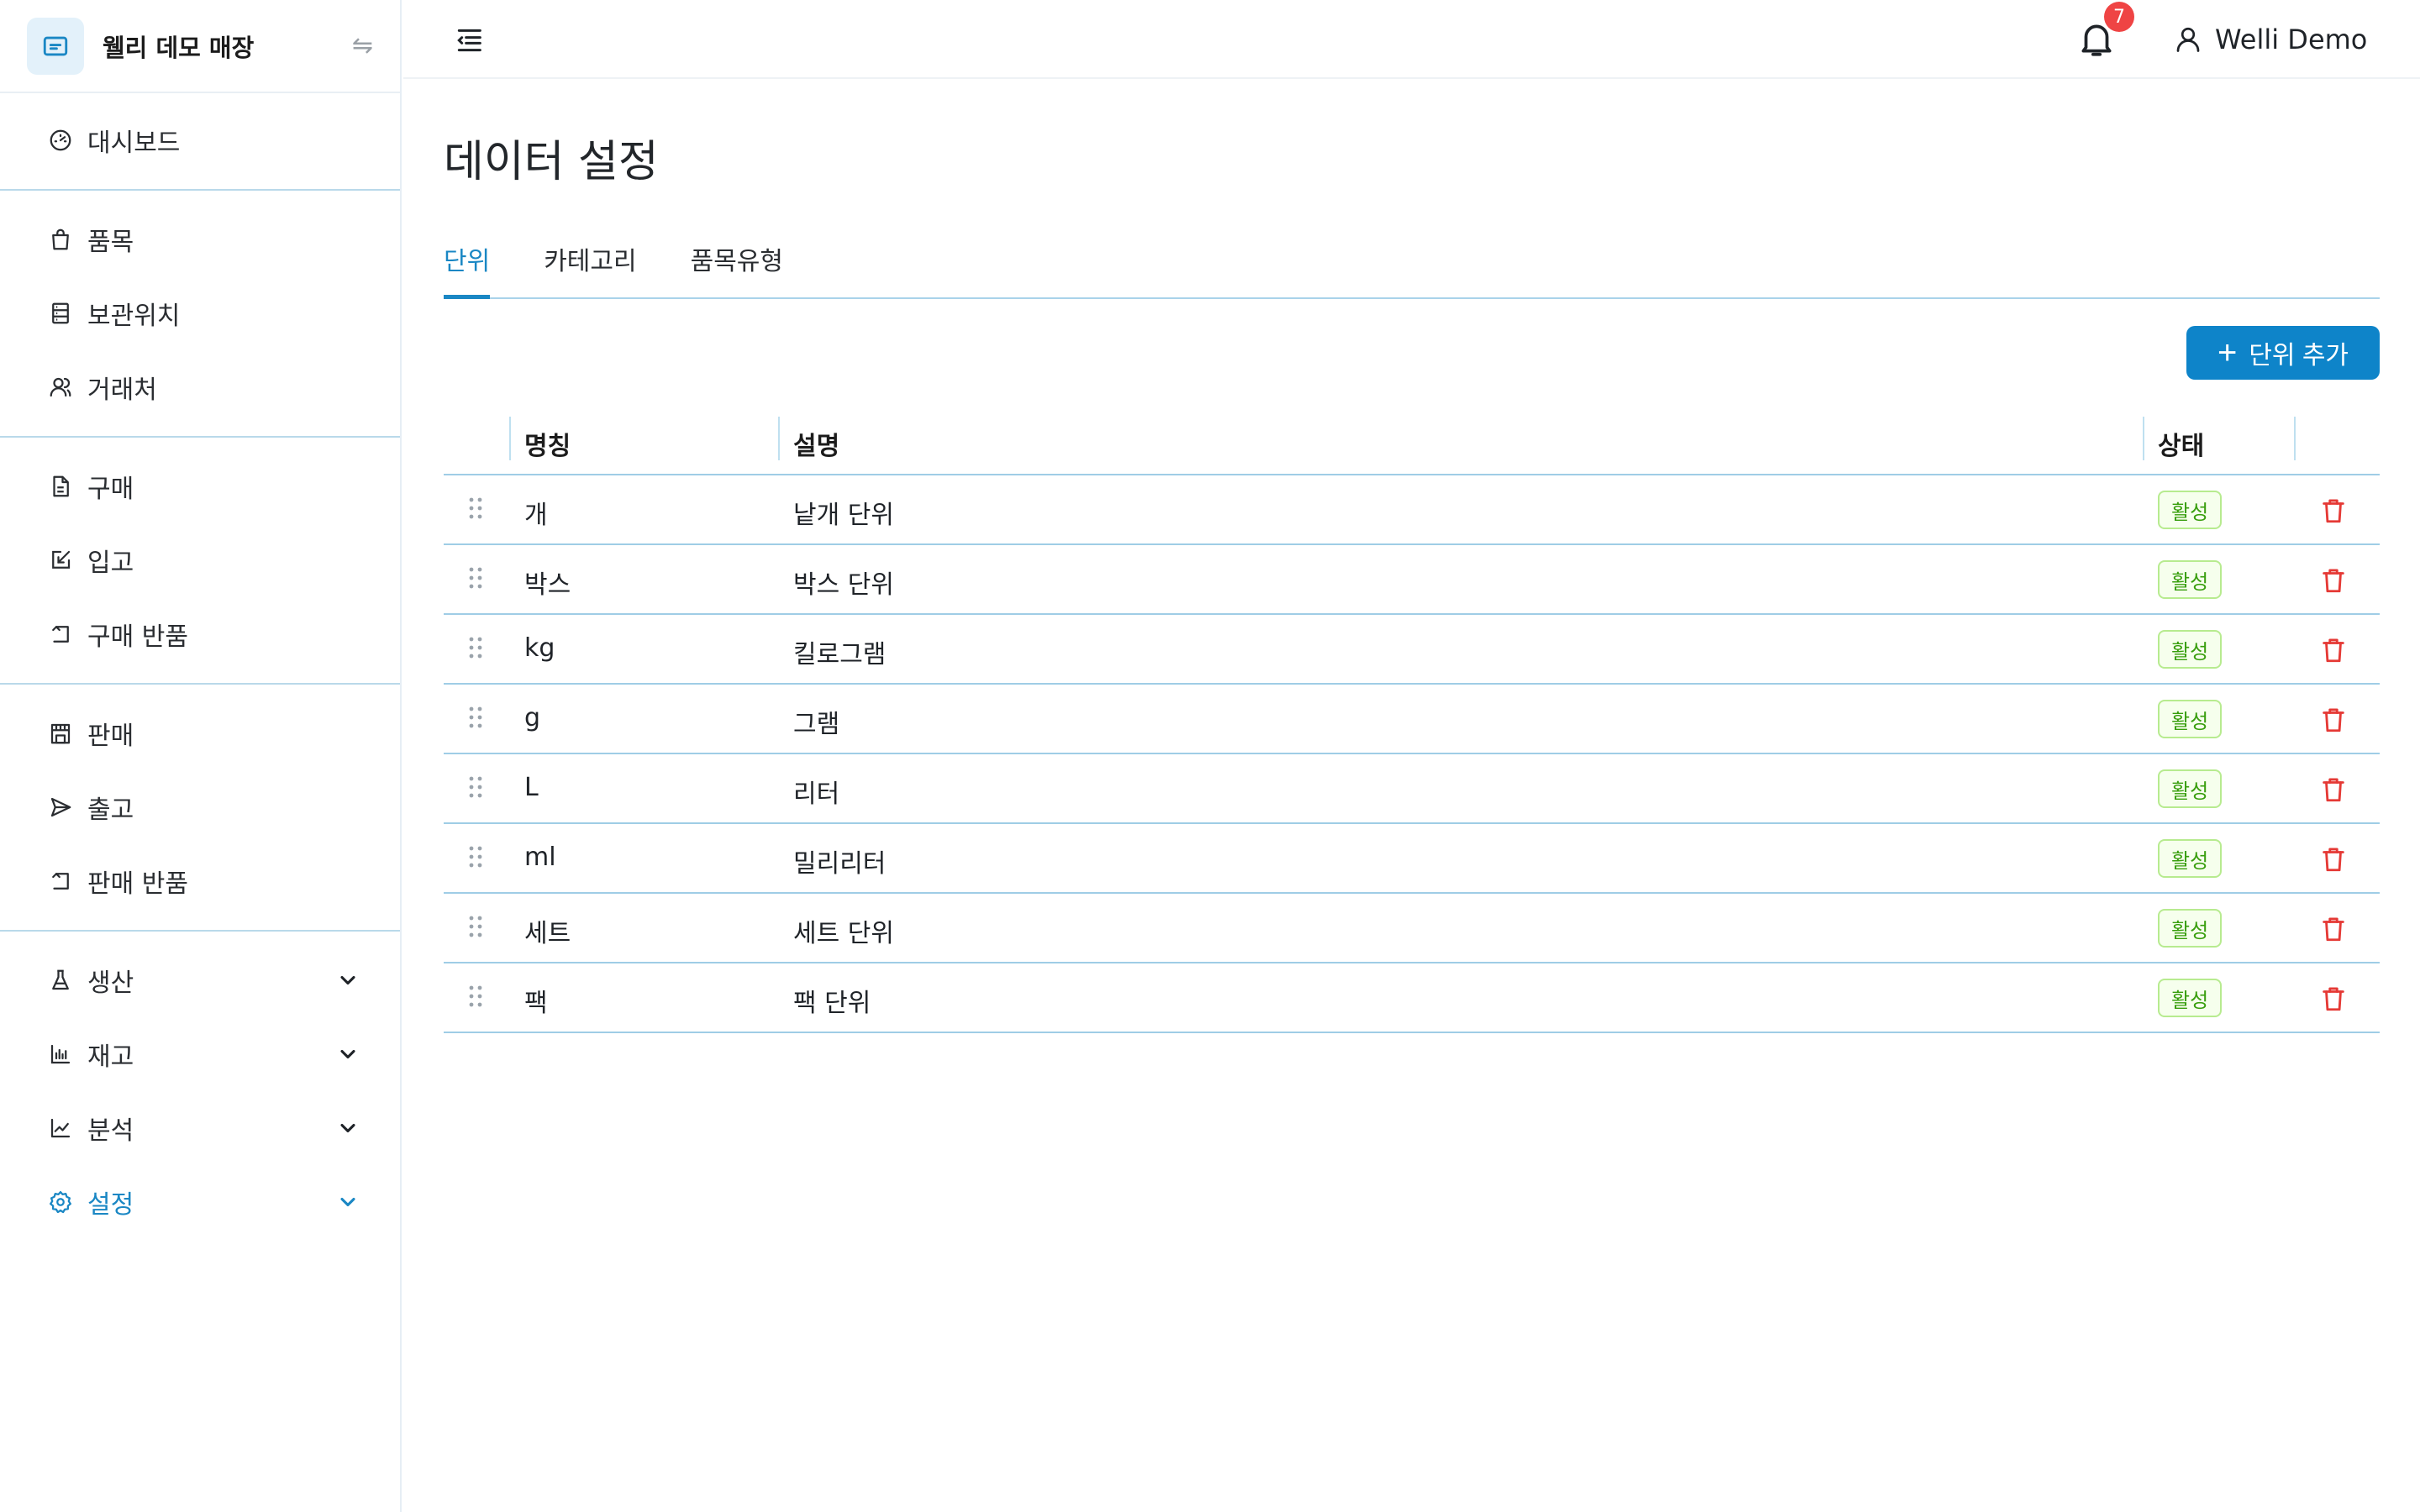 This screenshot has width=2420, height=1512. I want to click on notification-badge: 7, so click(2119, 17).